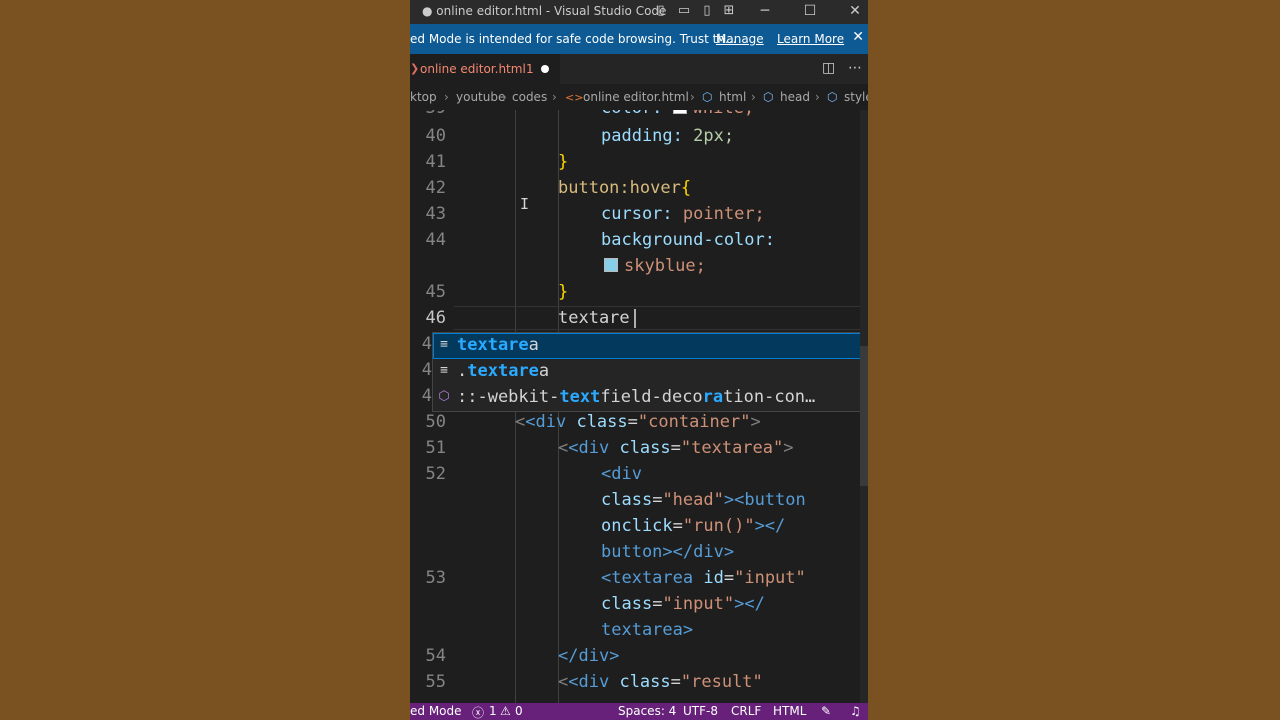 Image resolution: width=1280 pixels, height=720 pixels. I want to click on split-editor-icon: ◫, so click(828, 68).